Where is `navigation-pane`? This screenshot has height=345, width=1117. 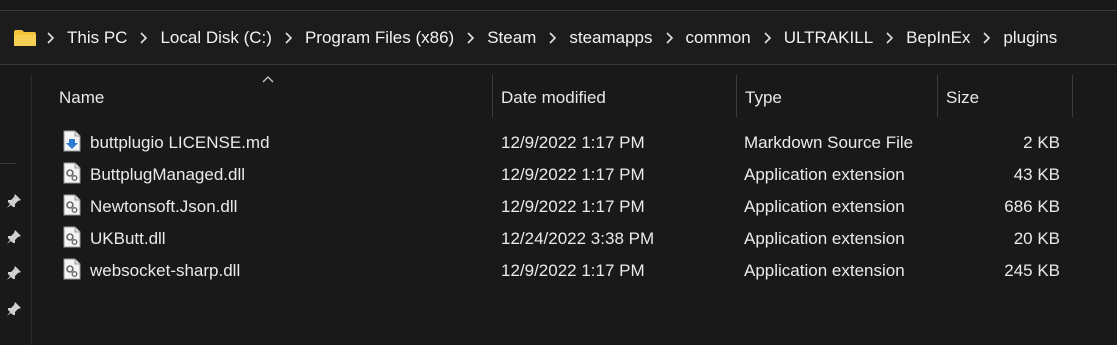
navigation-pane is located at coordinates (16, 205).